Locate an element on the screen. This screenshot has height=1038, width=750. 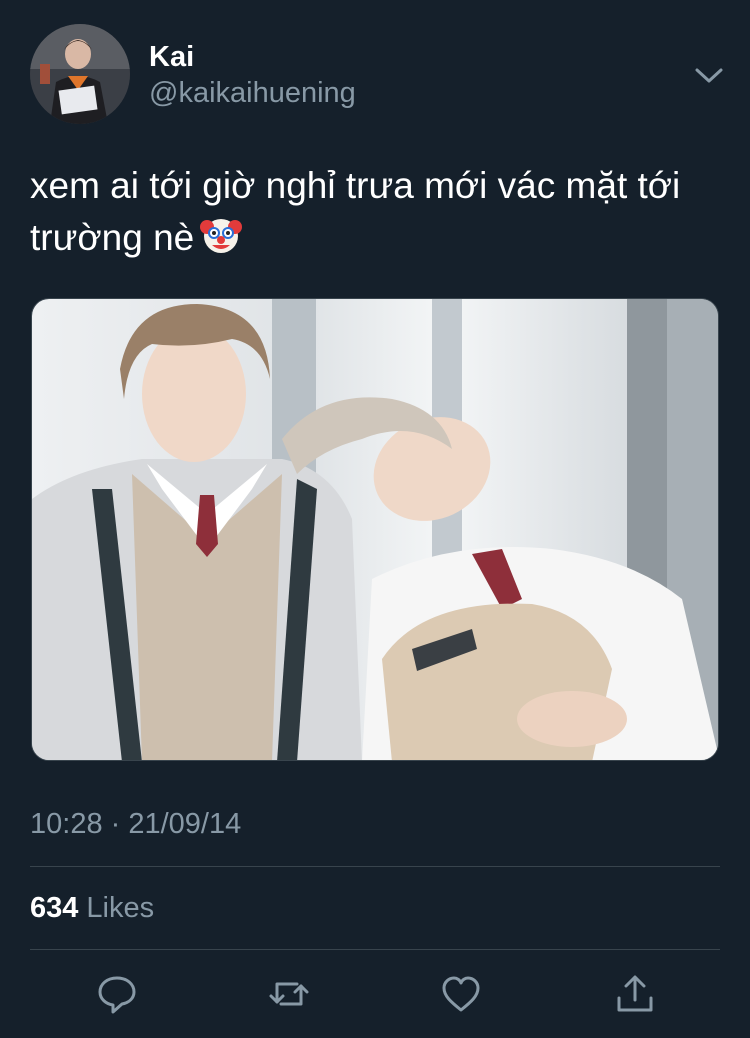
tweet-timestamp: 10:28 · 21/09/14 is located at coordinates (135, 824).